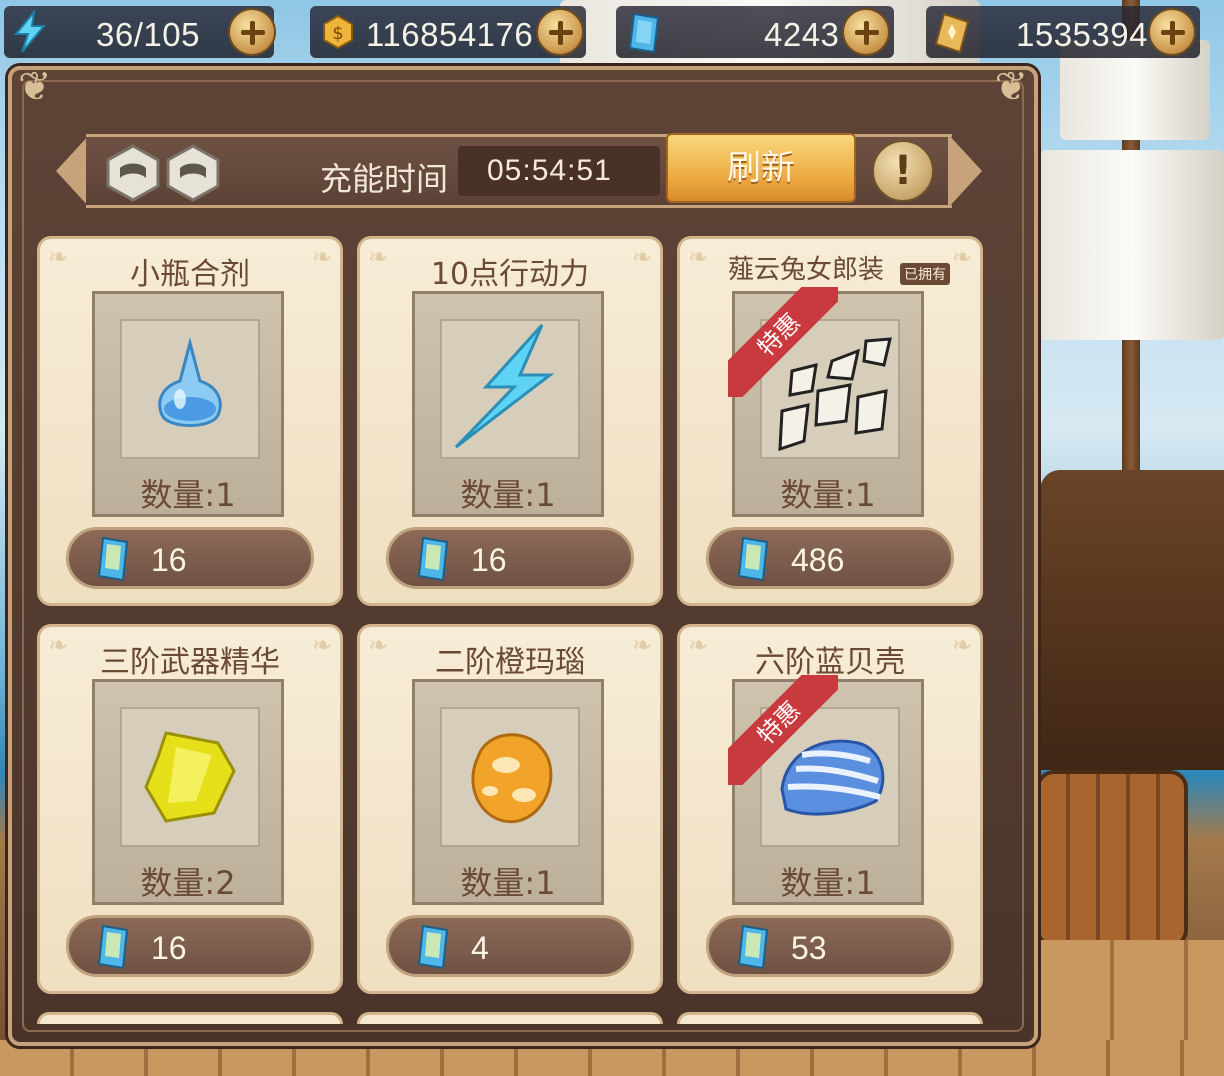  What do you see at coordinates (512, 778) in the screenshot?
I see `orange-agate-icon` at bounding box center [512, 778].